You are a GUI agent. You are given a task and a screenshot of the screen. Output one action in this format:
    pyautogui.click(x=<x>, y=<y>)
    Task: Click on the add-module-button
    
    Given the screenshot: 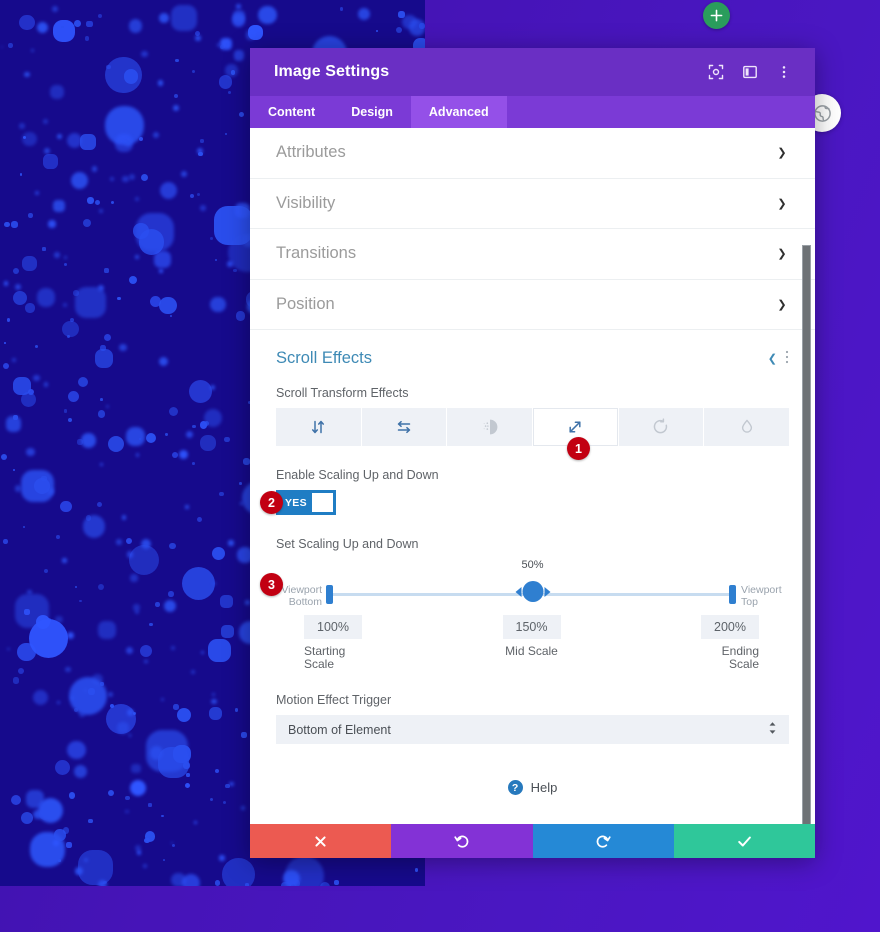 What is the action you would take?
    pyautogui.click(x=716, y=15)
    